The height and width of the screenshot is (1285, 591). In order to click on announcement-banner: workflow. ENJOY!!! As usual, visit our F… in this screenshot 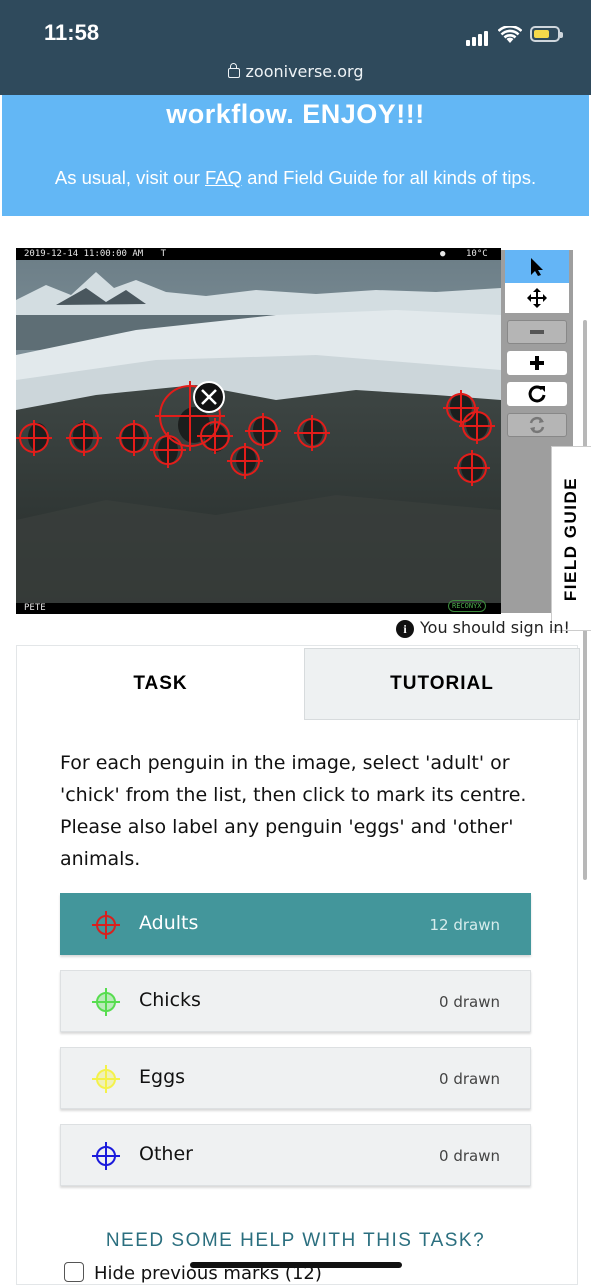, I will do `click(295, 155)`.